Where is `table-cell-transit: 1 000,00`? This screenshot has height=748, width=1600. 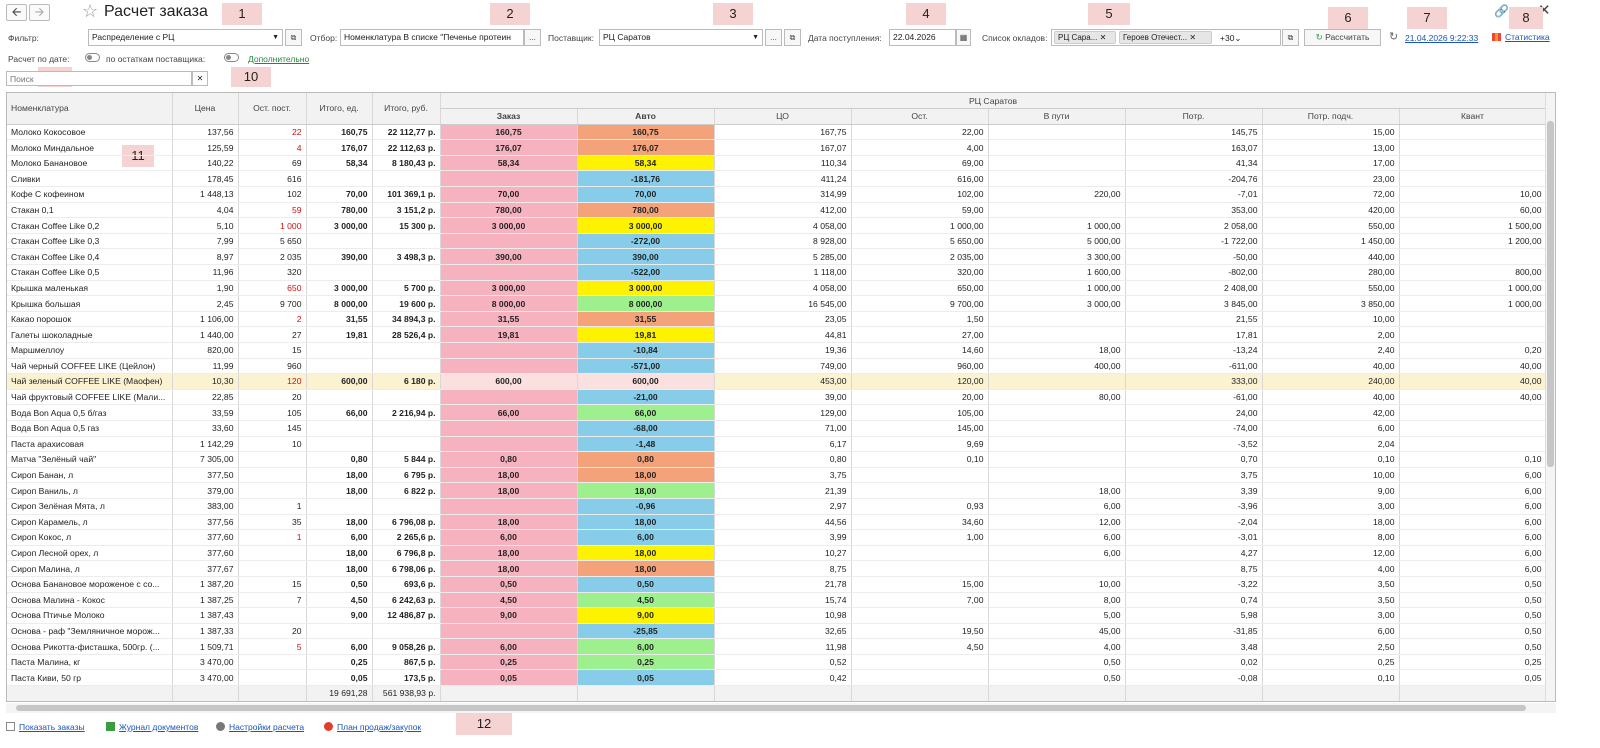 table-cell-transit: 1 000,00 is located at coordinates (1057, 288).